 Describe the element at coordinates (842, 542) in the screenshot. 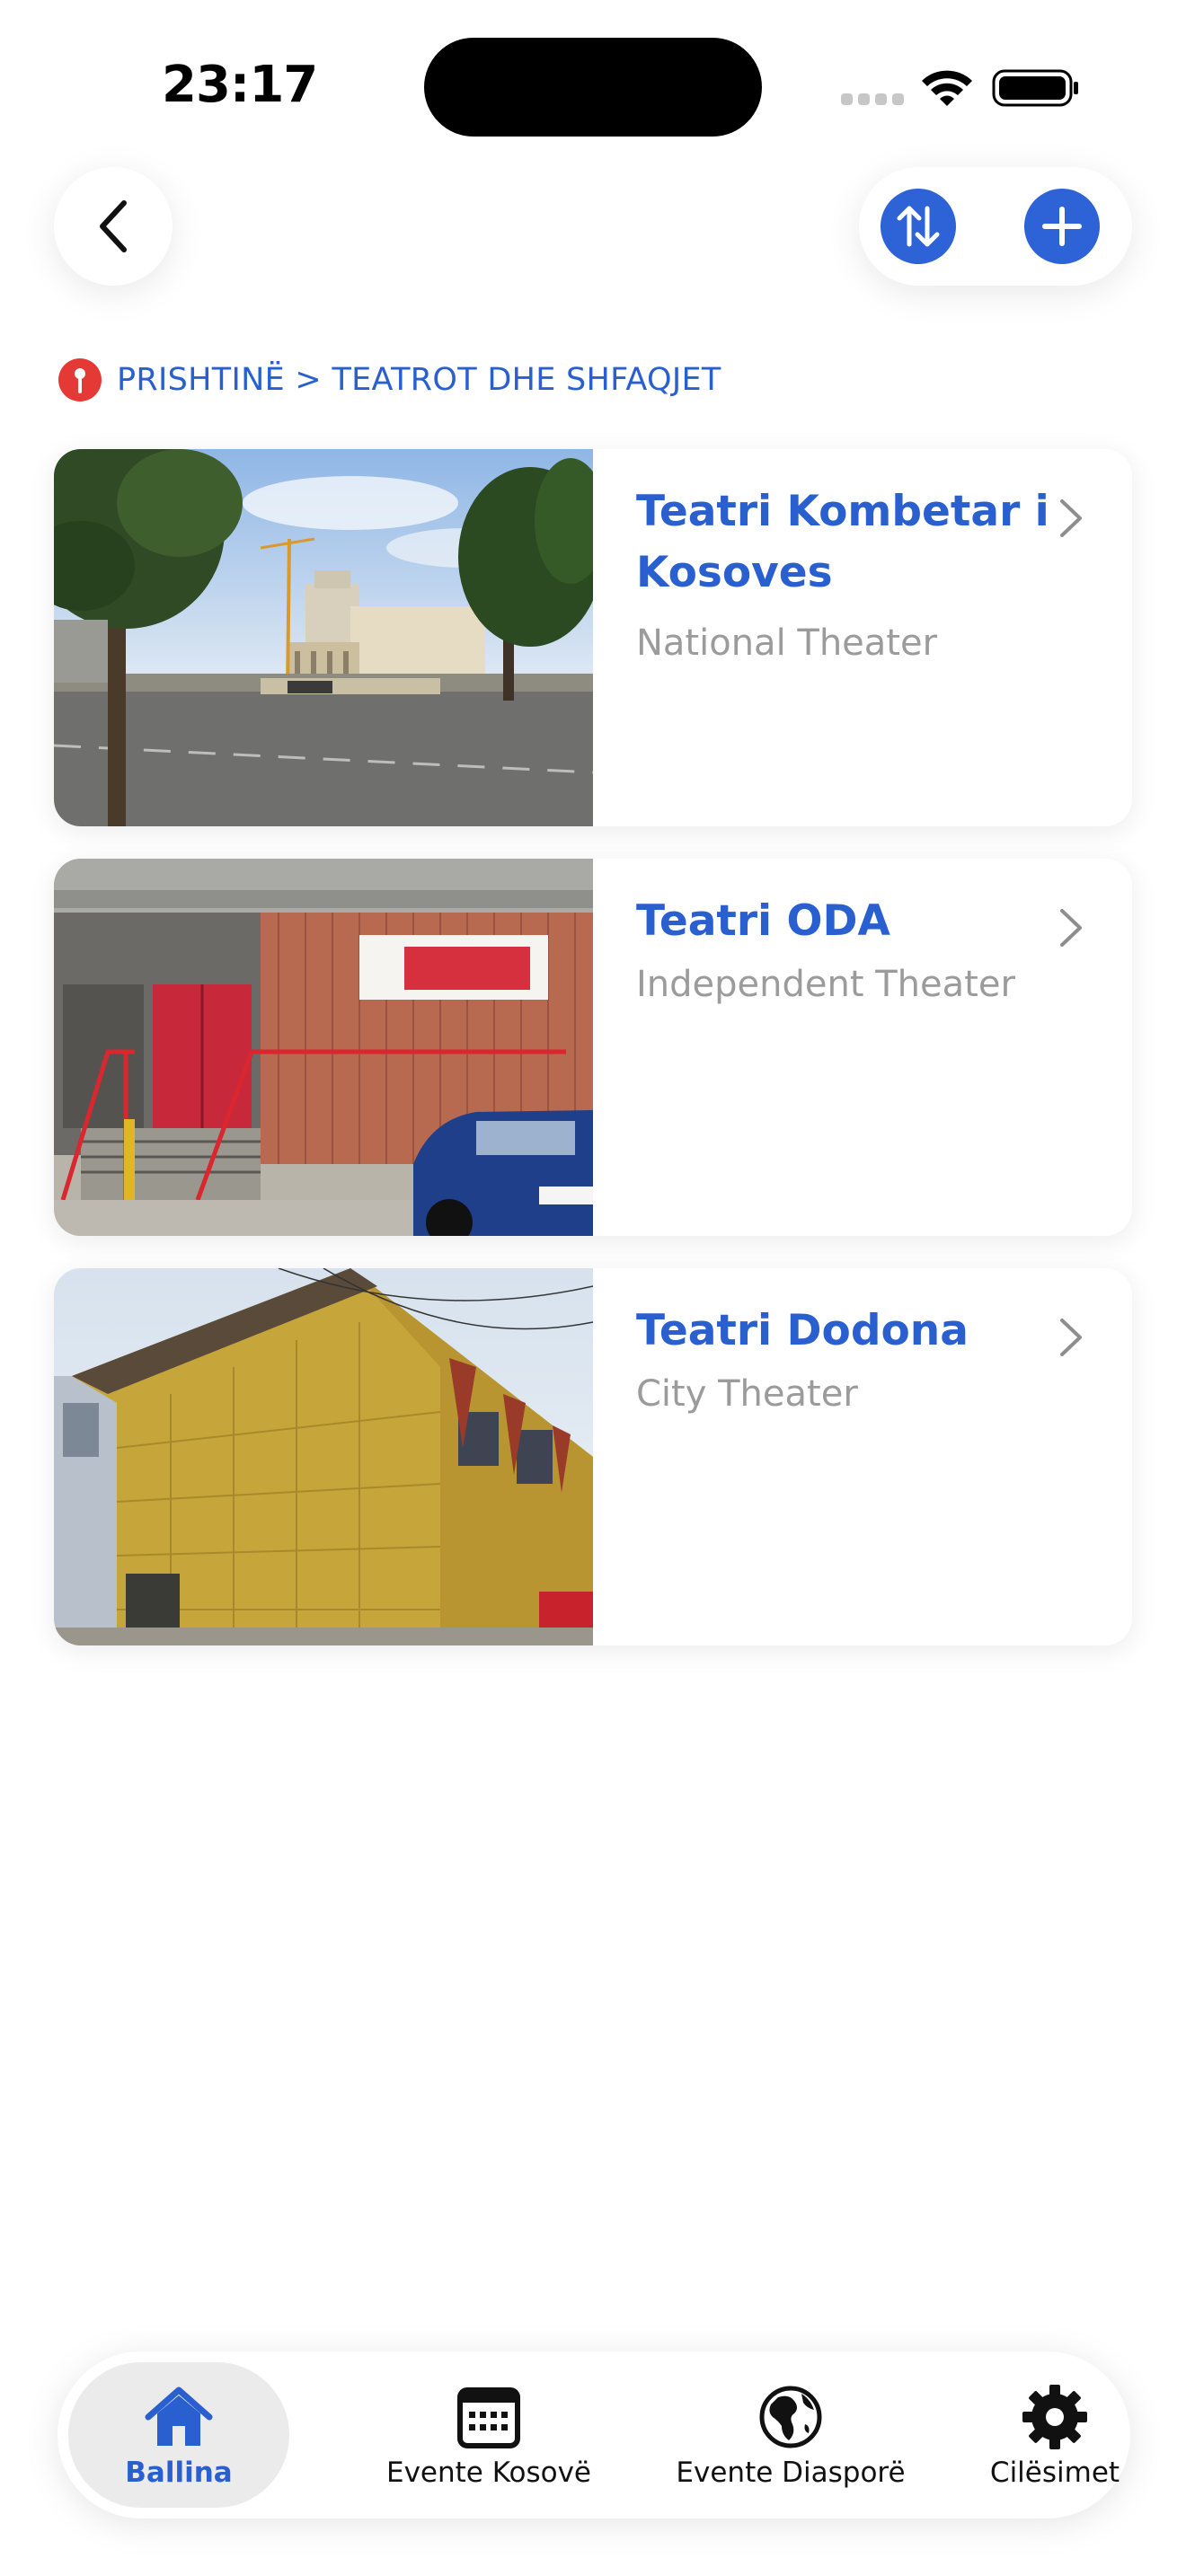

I see `venue-title: Teatri Kombetar i Kosoves` at that location.